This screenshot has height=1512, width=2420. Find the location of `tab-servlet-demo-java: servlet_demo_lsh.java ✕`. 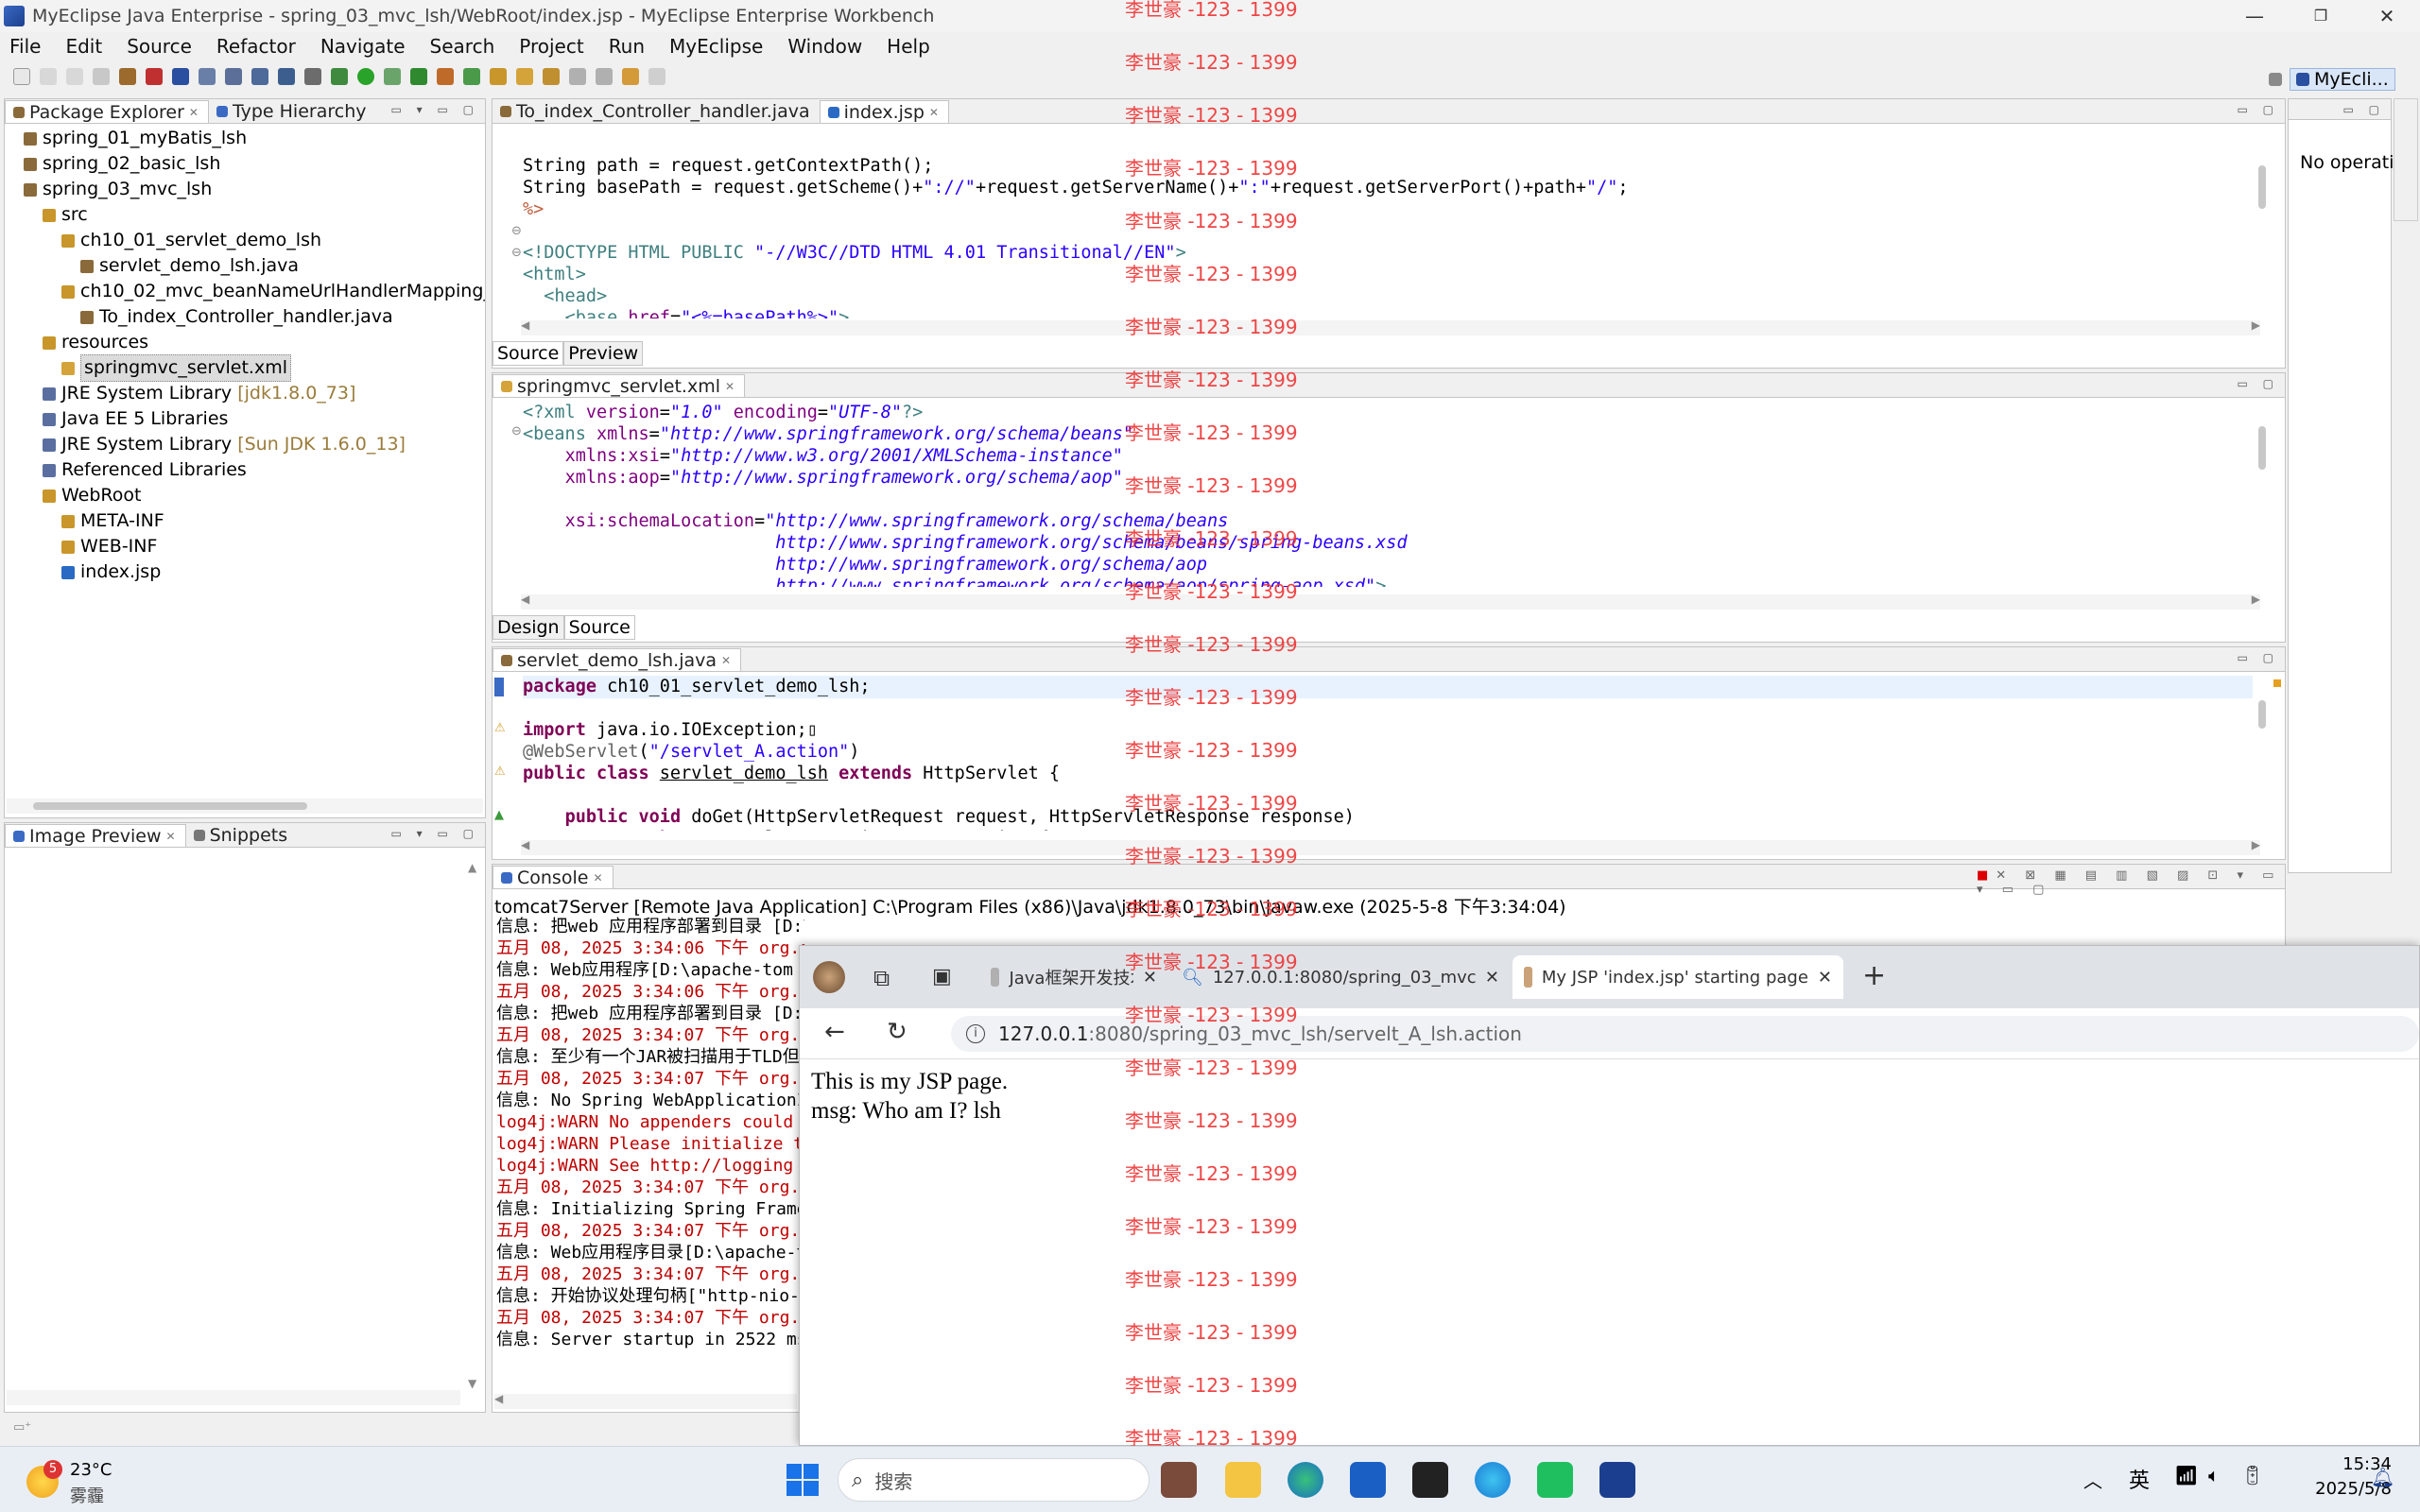

tab-servlet-demo-java: servlet_demo_lsh.java ✕ is located at coordinates (617, 659).